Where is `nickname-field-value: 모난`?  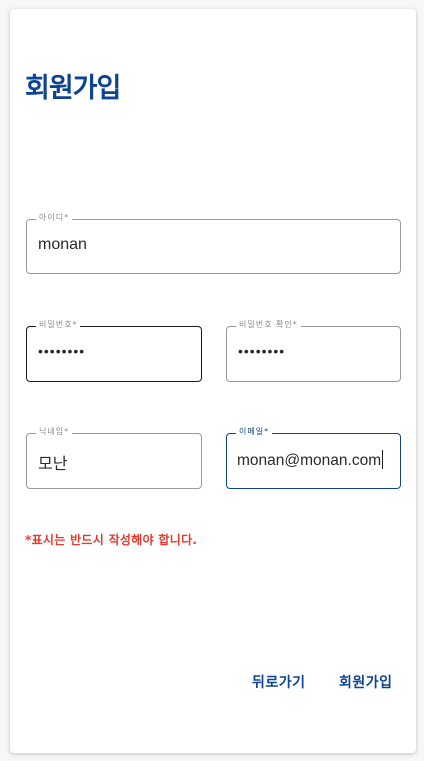 nickname-field-value: 모난 is located at coordinates (53, 464).